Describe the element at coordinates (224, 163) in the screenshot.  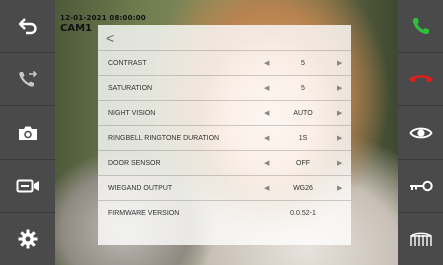
I see `setting-row-door-sensor: DOOR SENSOR ◀ OFF ▶` at that location.